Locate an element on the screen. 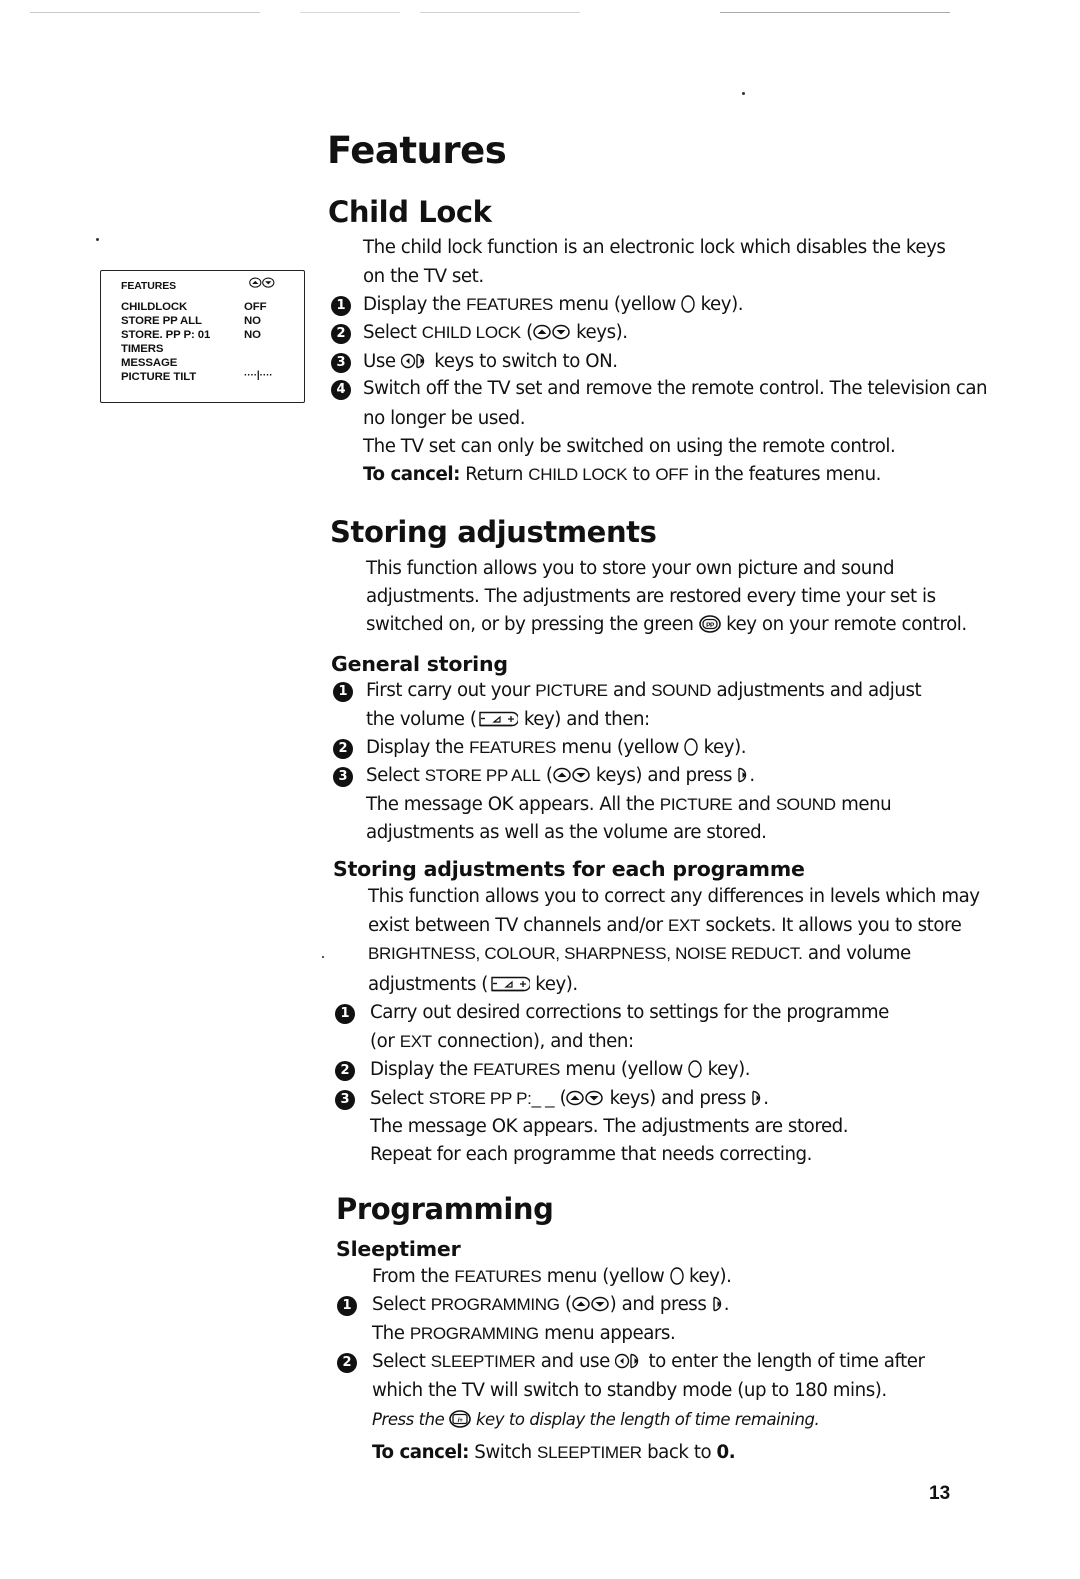 The height and width of the screenshot is (1579, 1080). general-storing-step-3: Select STORE PP ALL ( keys) and press . is located at coordinates (560, 775).